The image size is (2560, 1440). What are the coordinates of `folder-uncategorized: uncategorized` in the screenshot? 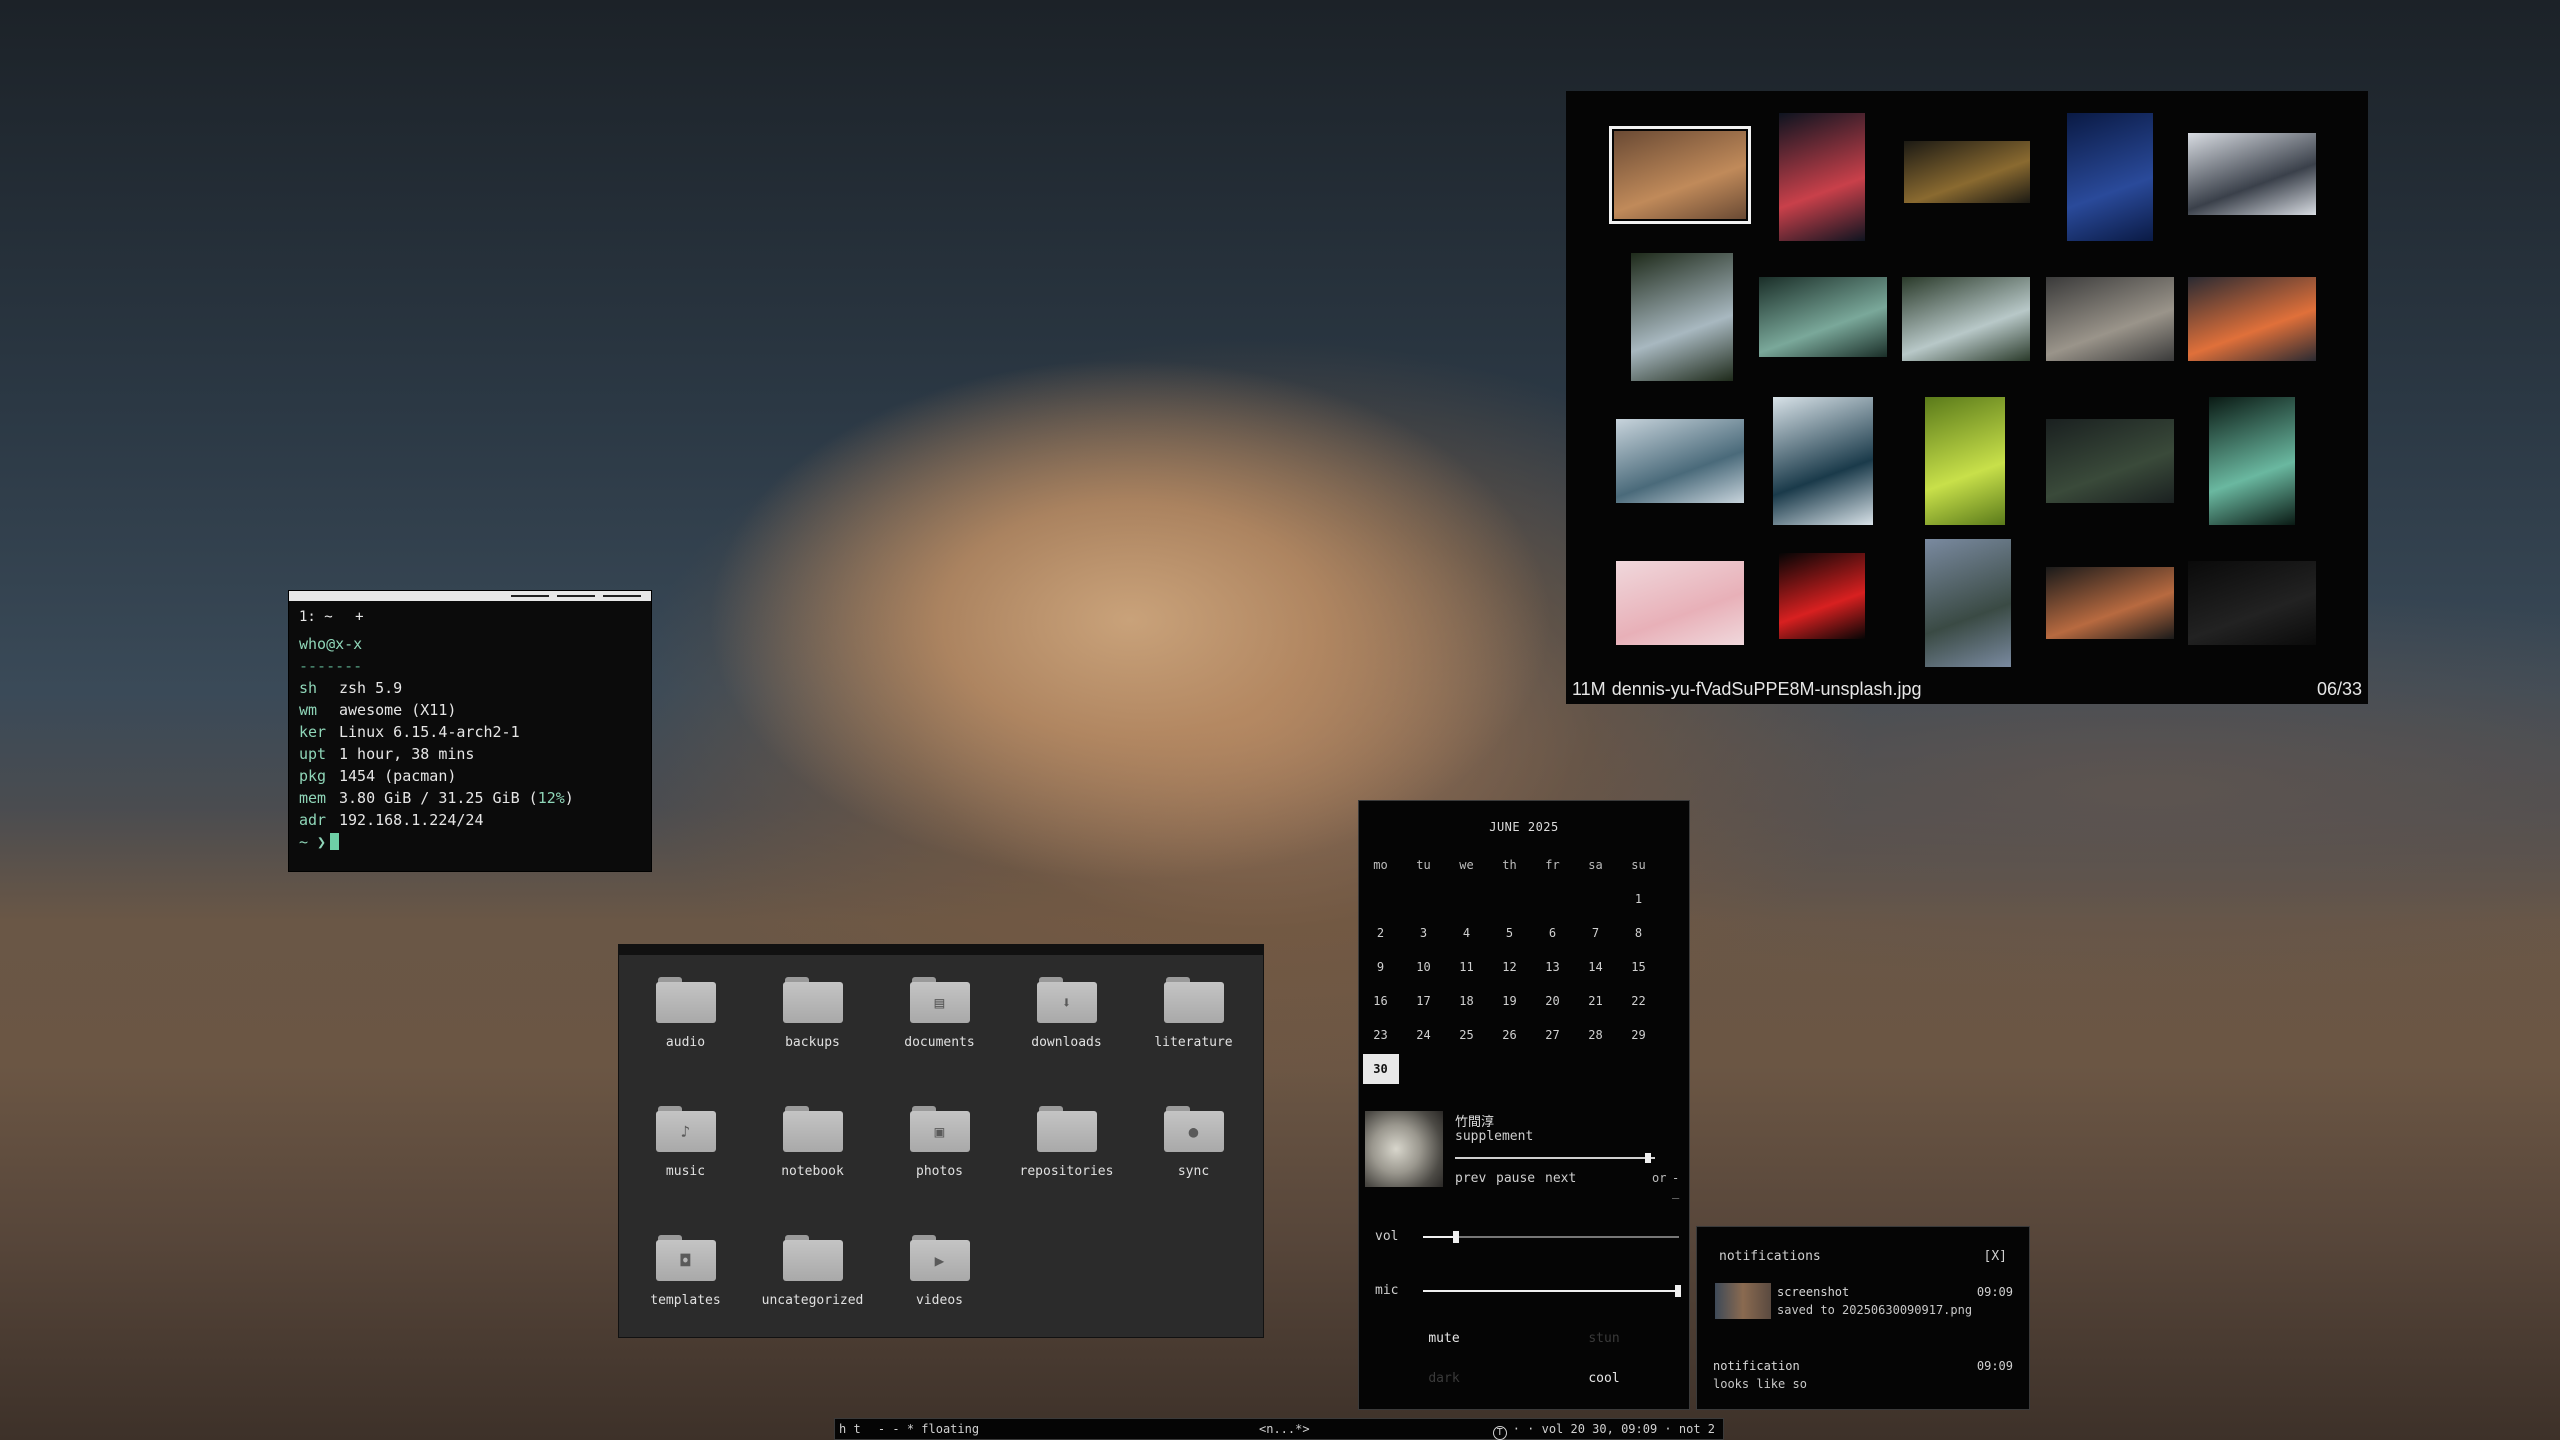 It's located at (812, 1299).